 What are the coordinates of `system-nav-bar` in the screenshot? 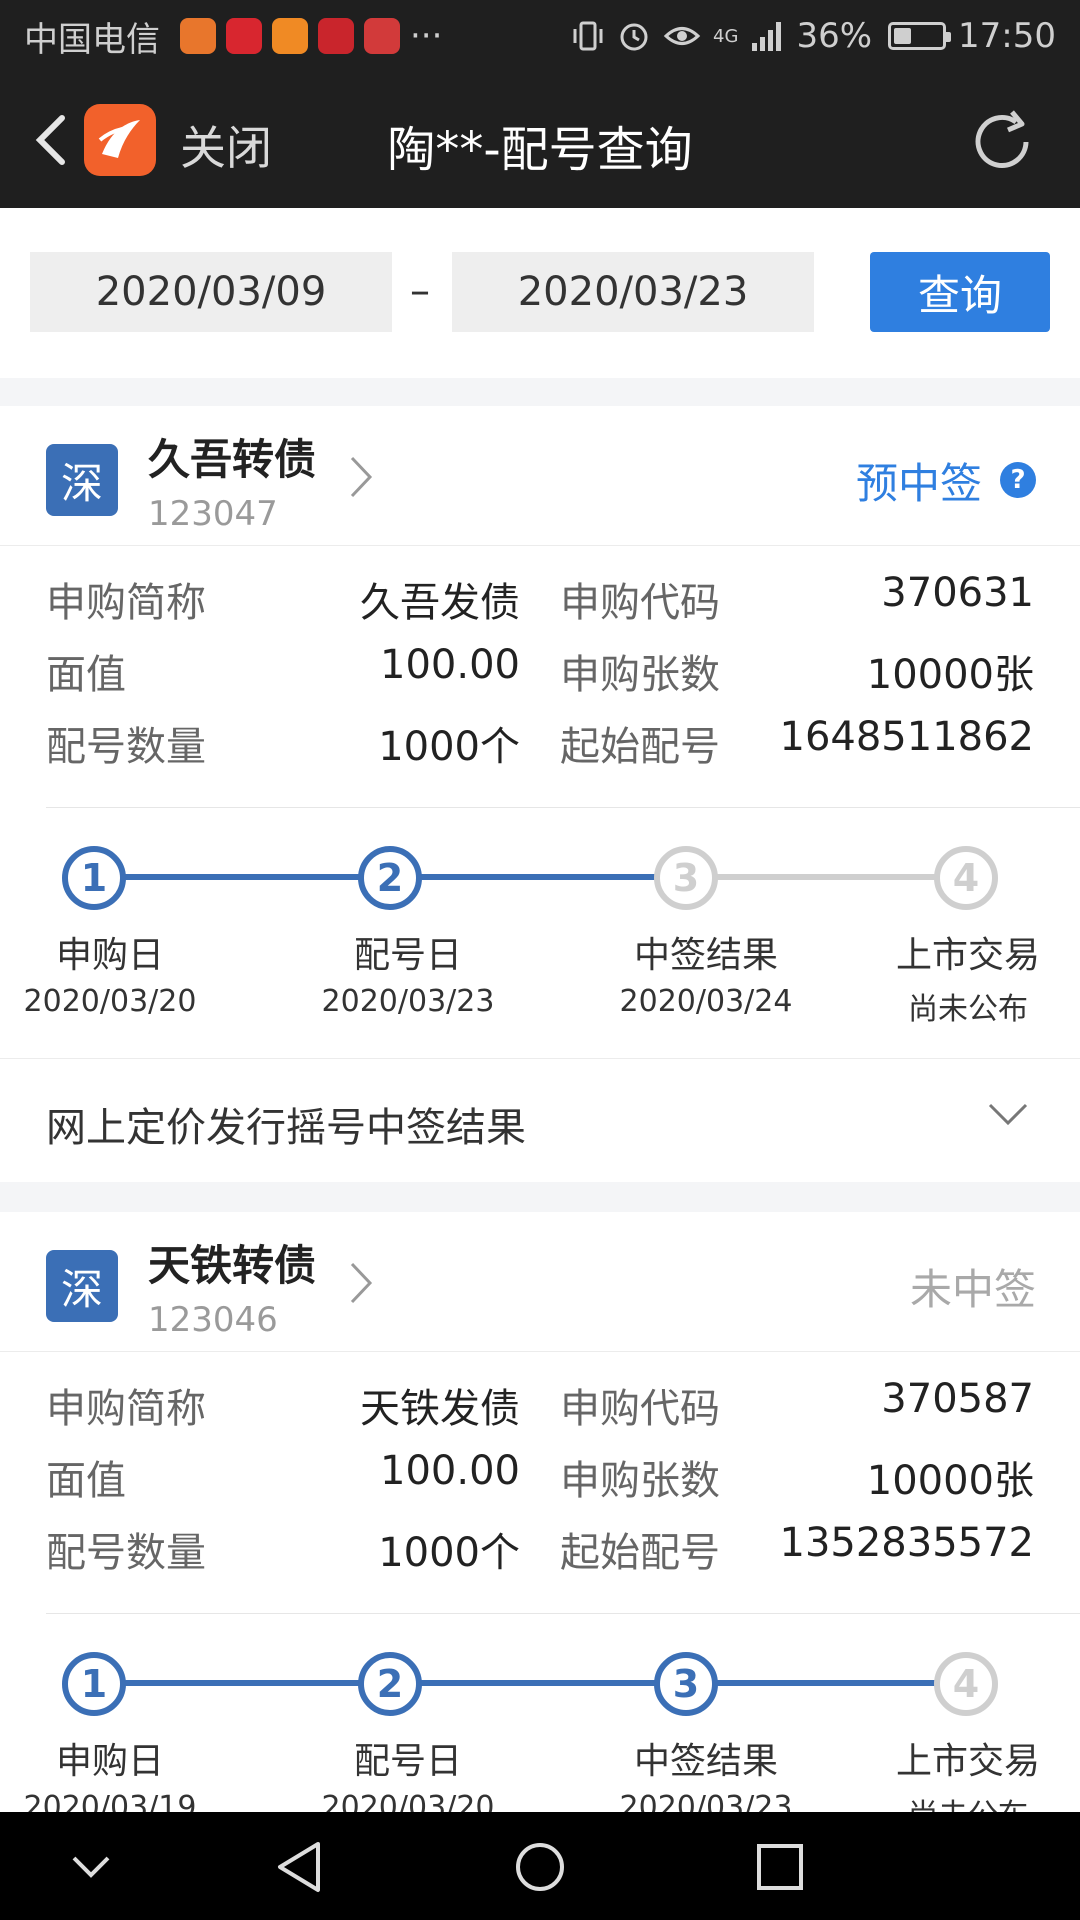 It's located at (540, 1866).